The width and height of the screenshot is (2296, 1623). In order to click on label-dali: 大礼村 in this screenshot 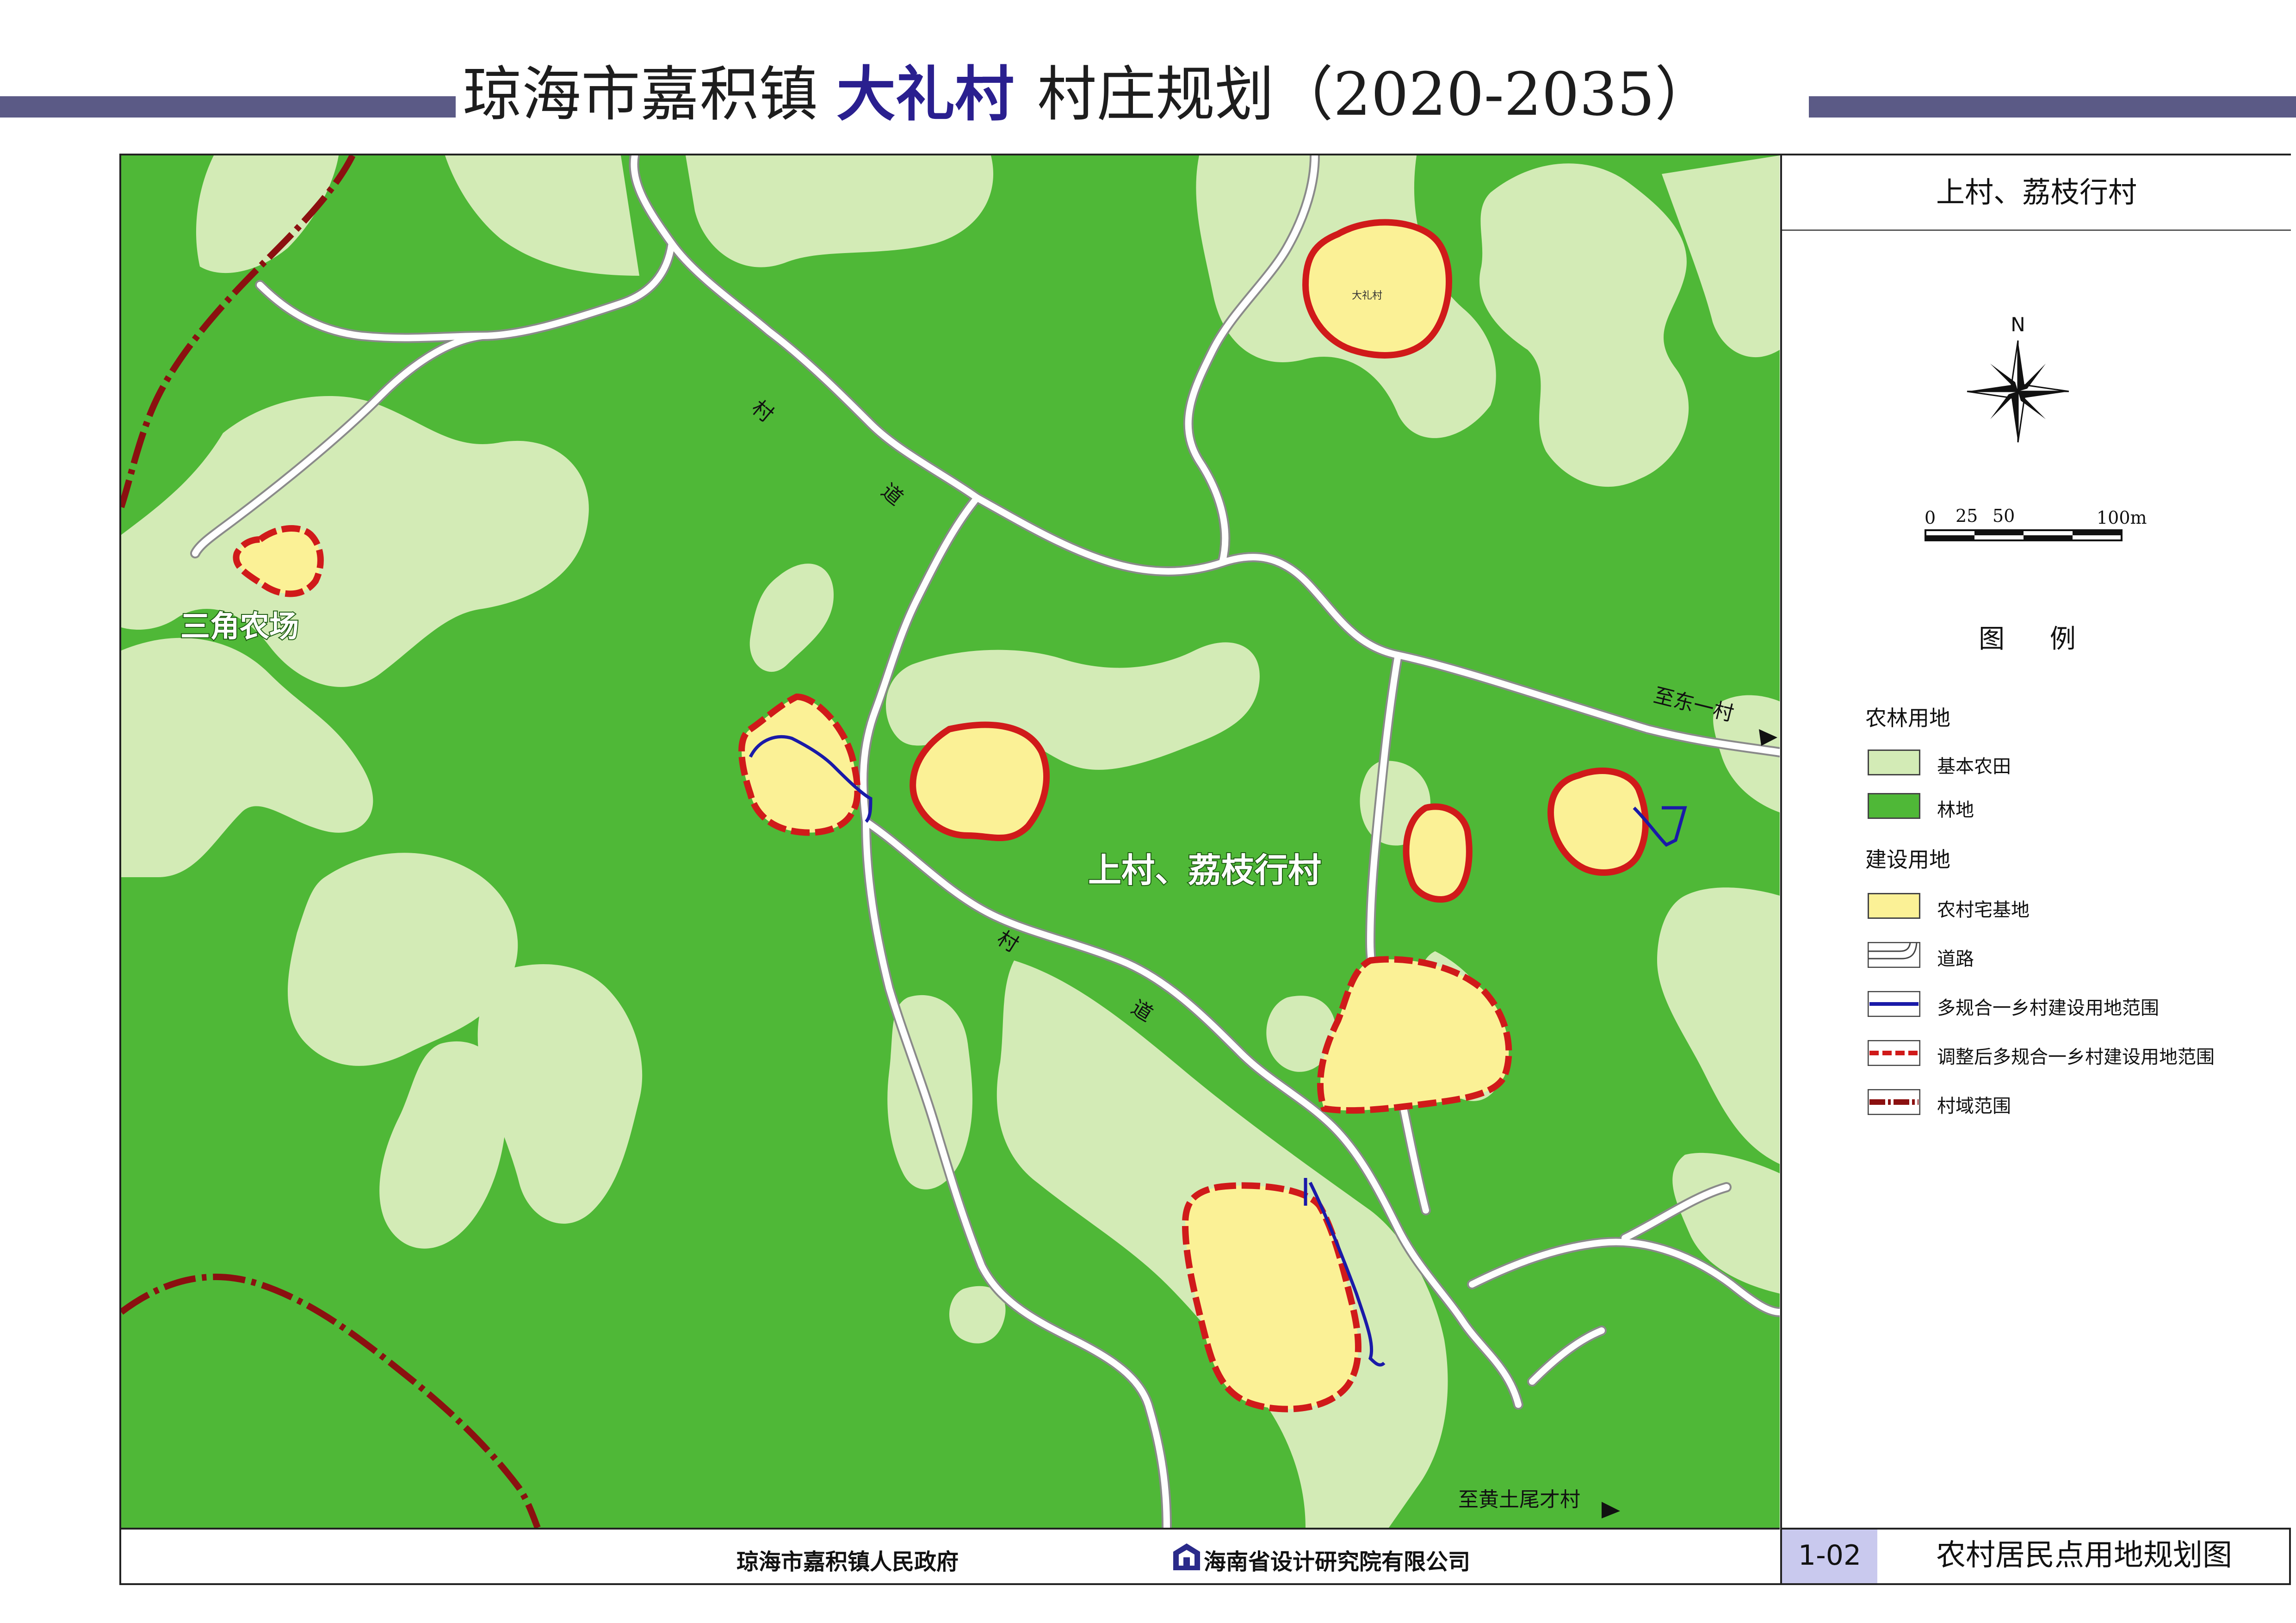, I will do `click(1367, 296)`.